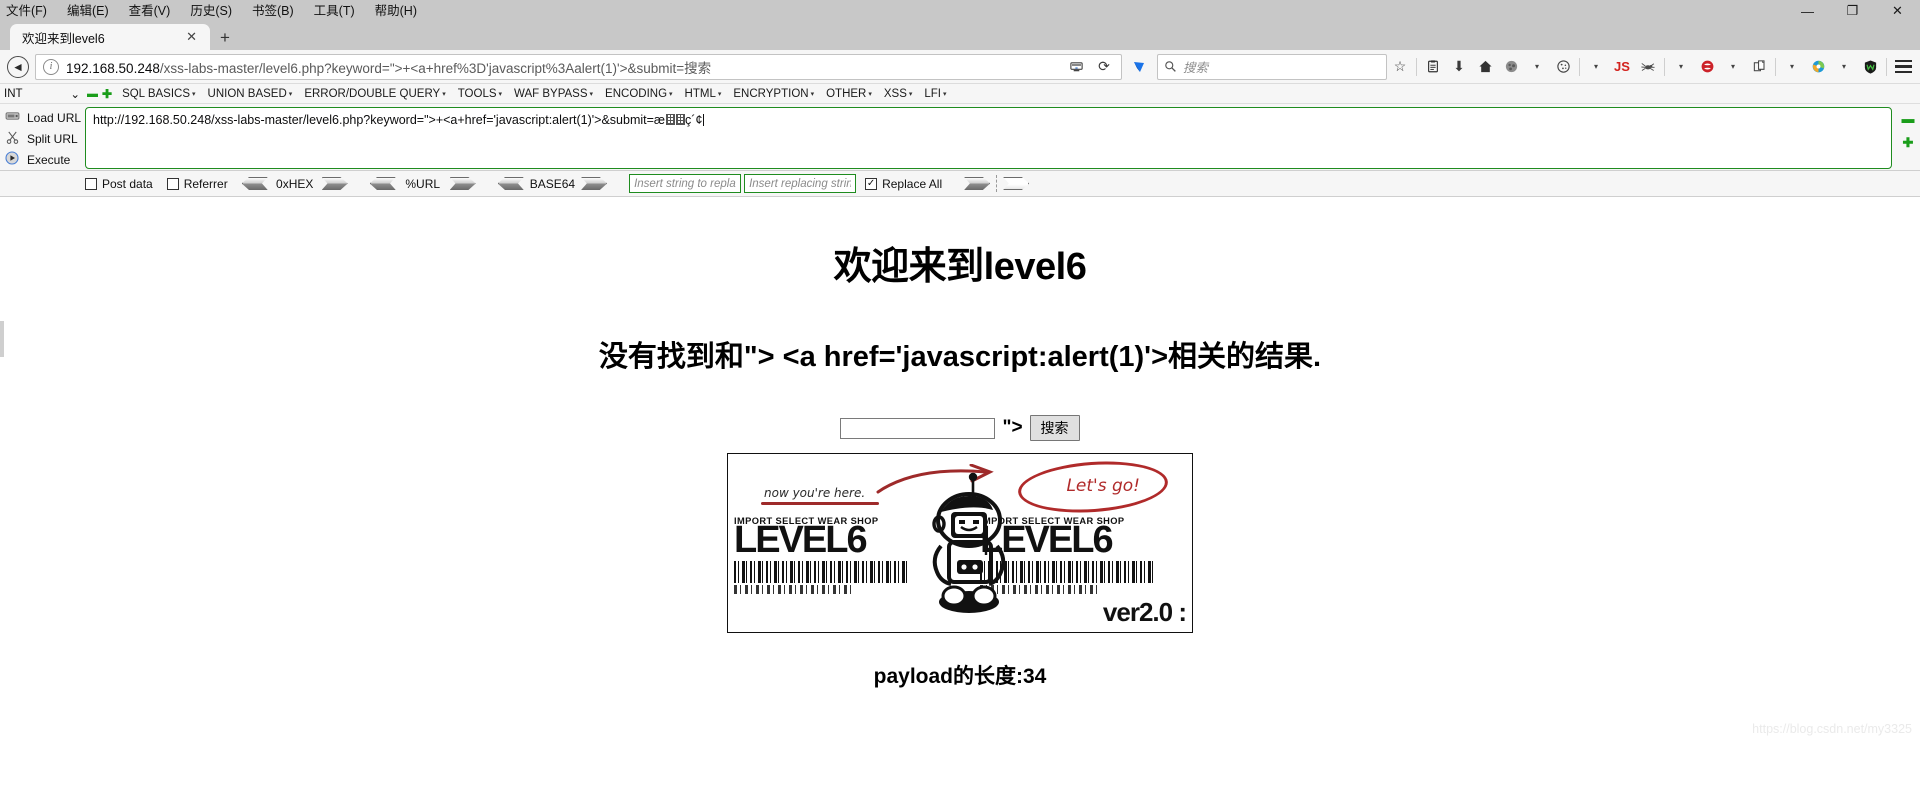 This screenshot has height=785, width=1920. What do you see at coordinates (903, 184) in the screenshot?
I see `replace-all-checkbox-wrap: ✓ Replace All` at bounding box center [903, 184].